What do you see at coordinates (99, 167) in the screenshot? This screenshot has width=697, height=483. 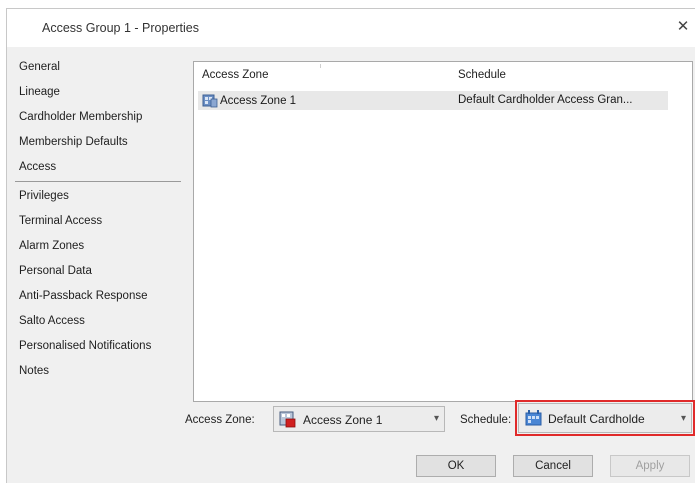 I see `nav-item-access: Access` at bounding box center [99, 167].